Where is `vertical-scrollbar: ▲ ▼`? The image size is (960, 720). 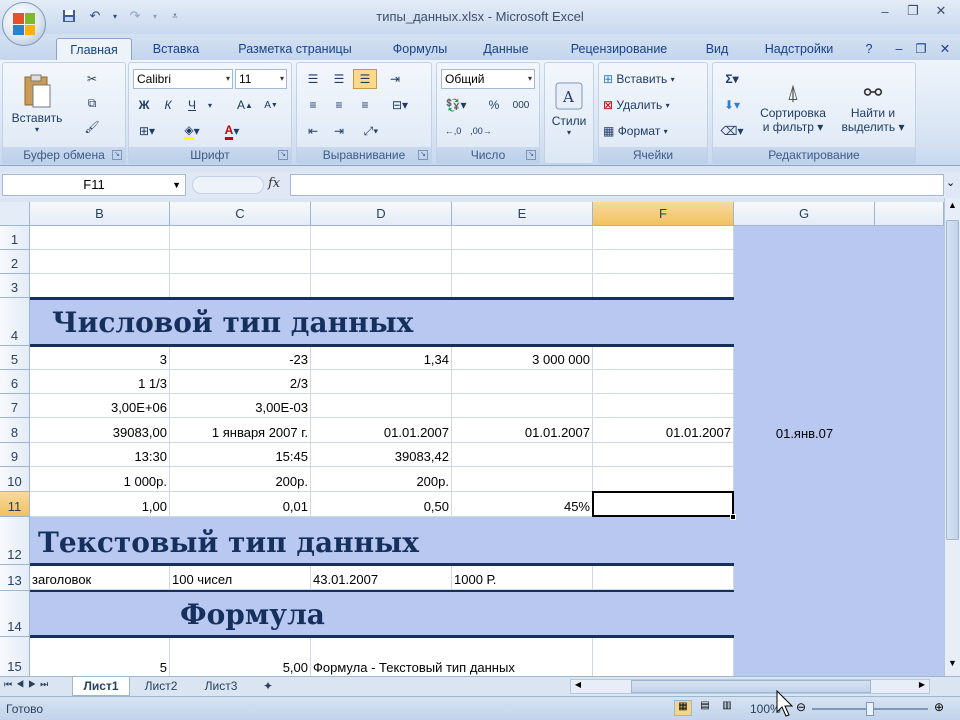
vertical-scrollbar: ▲ ▼ is located at coordinates (952, 437).